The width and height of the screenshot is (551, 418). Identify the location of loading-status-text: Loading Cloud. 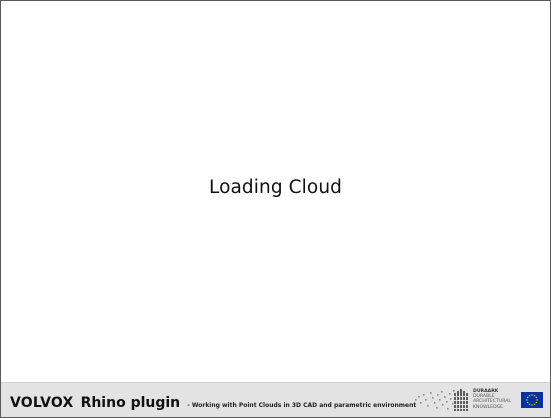
(275, 187).